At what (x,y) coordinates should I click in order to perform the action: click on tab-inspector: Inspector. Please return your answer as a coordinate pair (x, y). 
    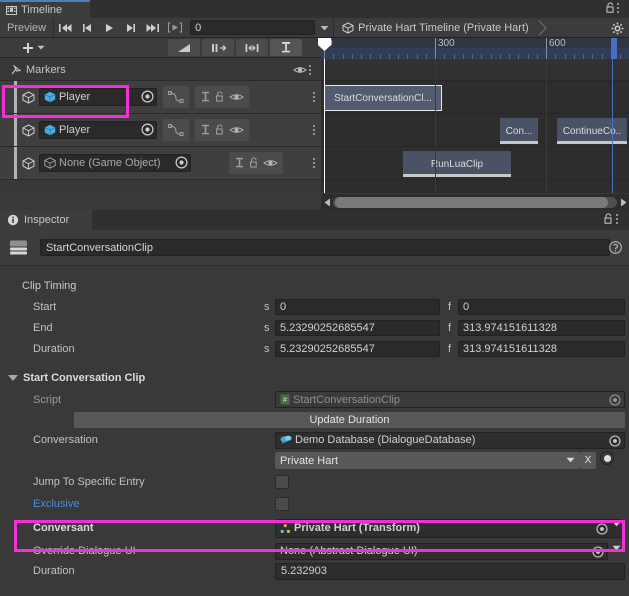
    Looking at the image, I should click on (46, 220).